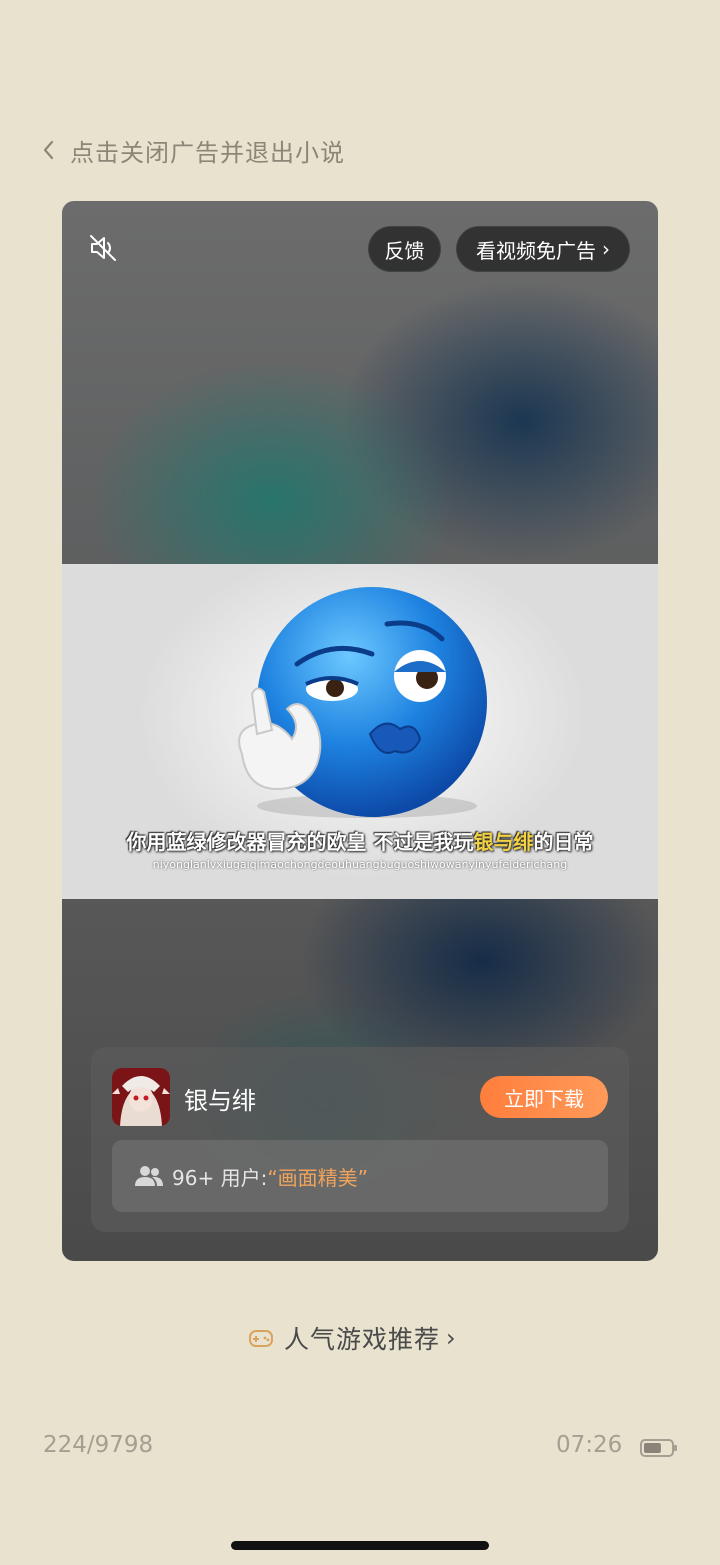 The width and height of the screenshot is (720, 1565). I want to click on gamepad-icon, so click(261, 1338).